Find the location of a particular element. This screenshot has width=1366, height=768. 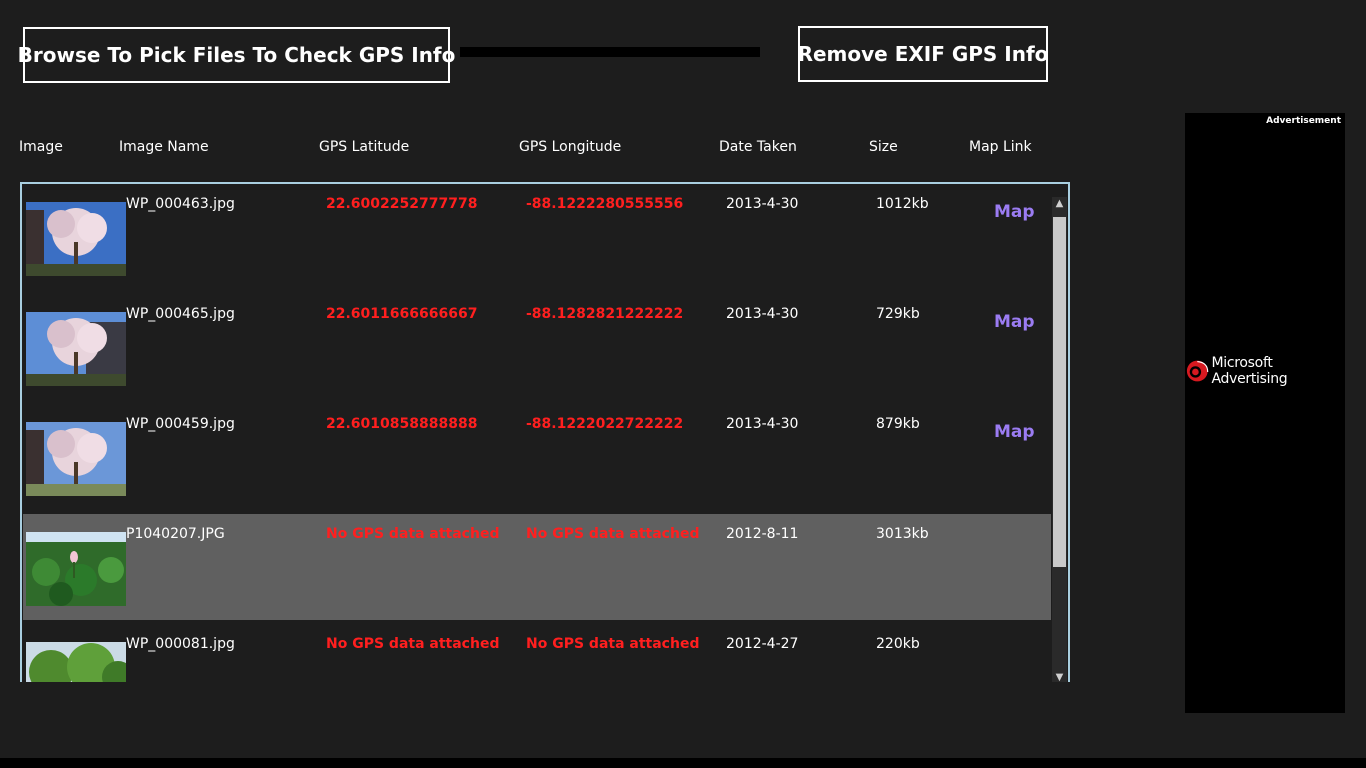

gps-longitude-cell: -88.1282821222222 is located at coordinates (605, 314).